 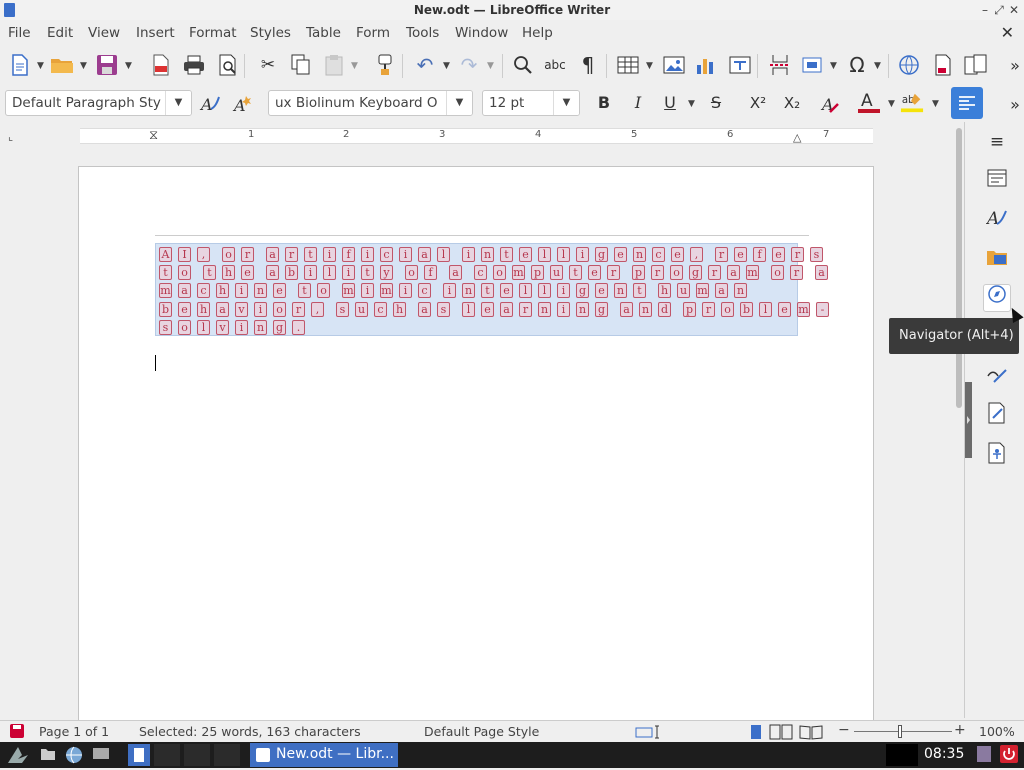 What do you see at coordinates (250, 731) in the screenshot?
I see `word-count: Selected: 25 words, 163 characters` at bounding box center [250, 731].